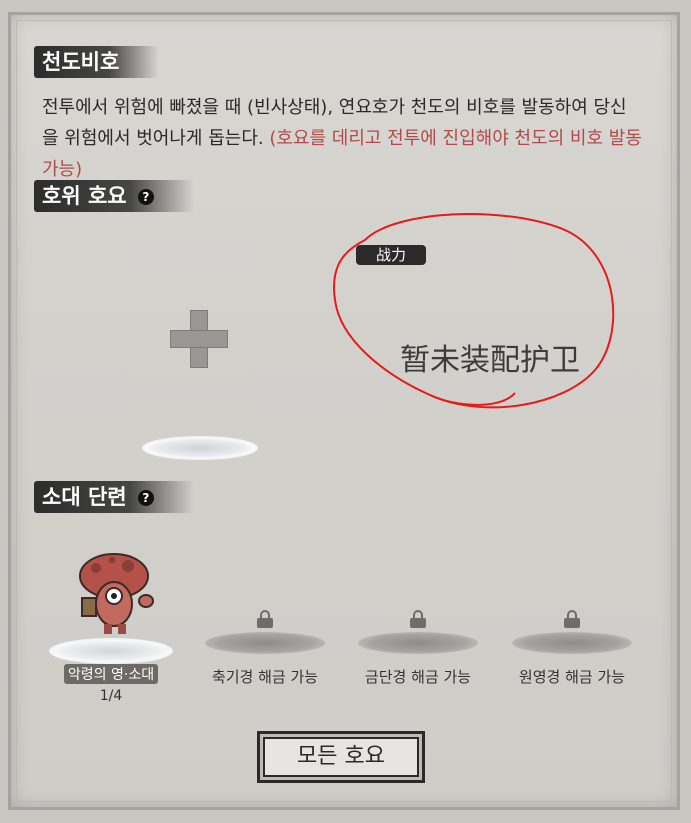  I want to click on slot-4: 원영경 해금 가능, so click(572, 648).